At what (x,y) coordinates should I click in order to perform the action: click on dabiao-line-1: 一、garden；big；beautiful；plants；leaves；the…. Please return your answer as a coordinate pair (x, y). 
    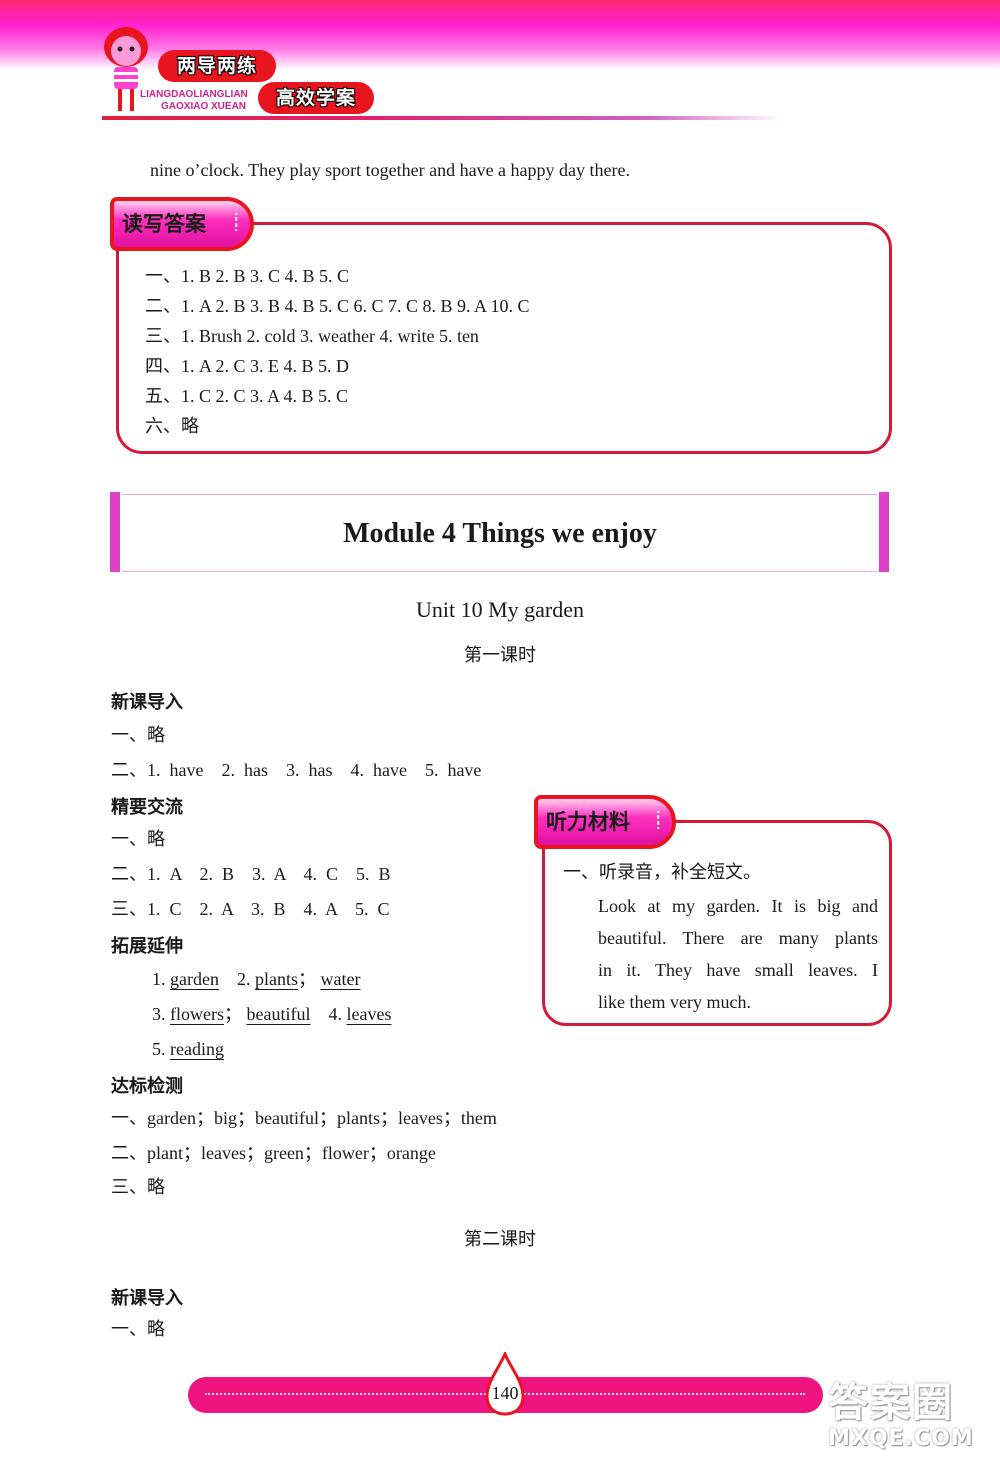
    Looking at the image, I should click on (304, 1118).